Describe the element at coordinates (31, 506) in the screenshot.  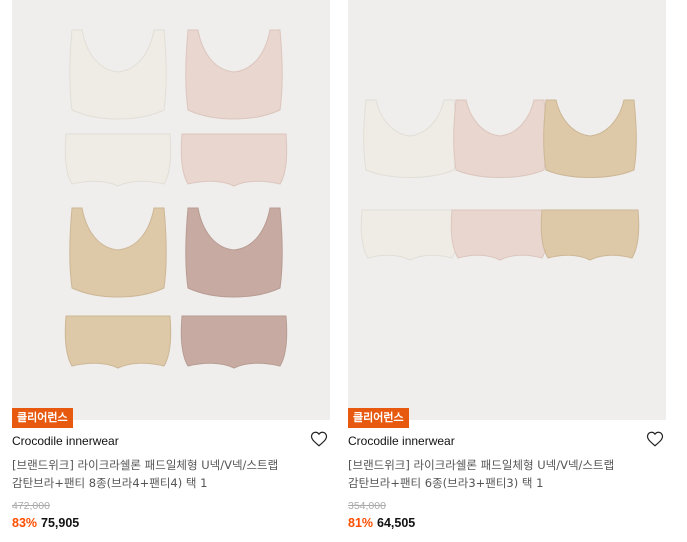
I see `original-price: 472,000` at that location.